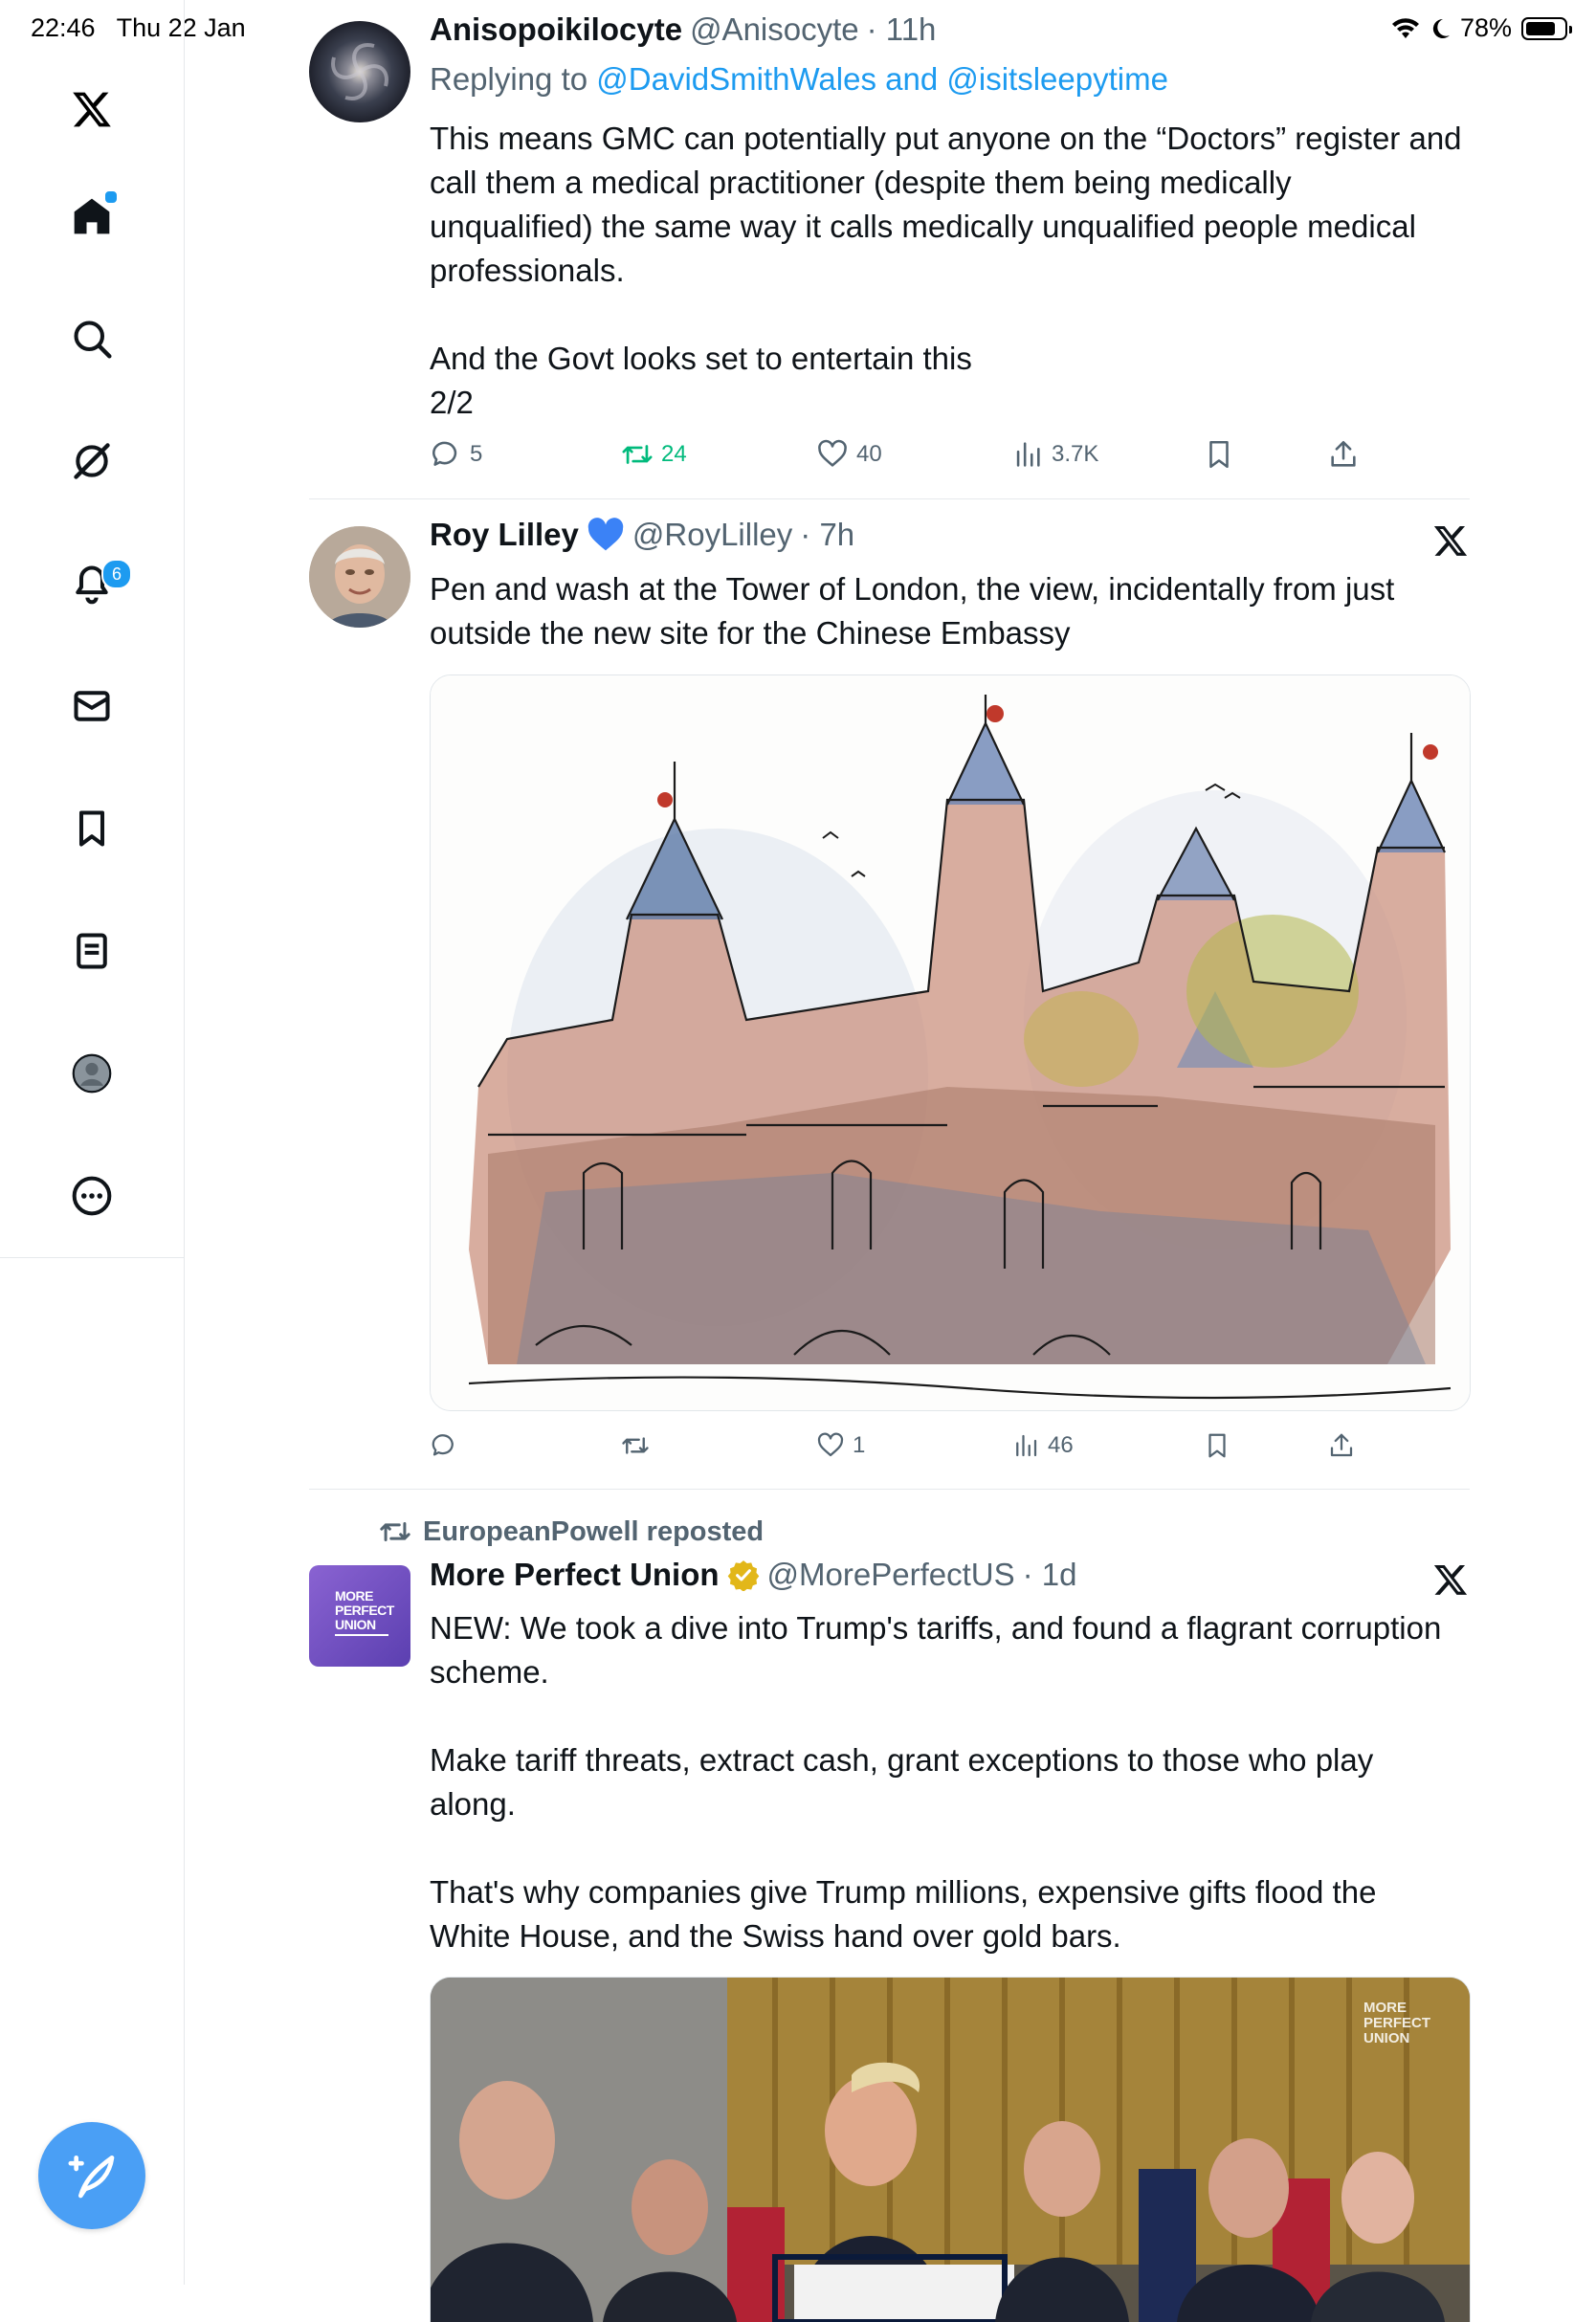 Image resolution: width=1596 pixels, height=2322 pixels. I want to click on view-count: 3.7K, so click(1076, 454).